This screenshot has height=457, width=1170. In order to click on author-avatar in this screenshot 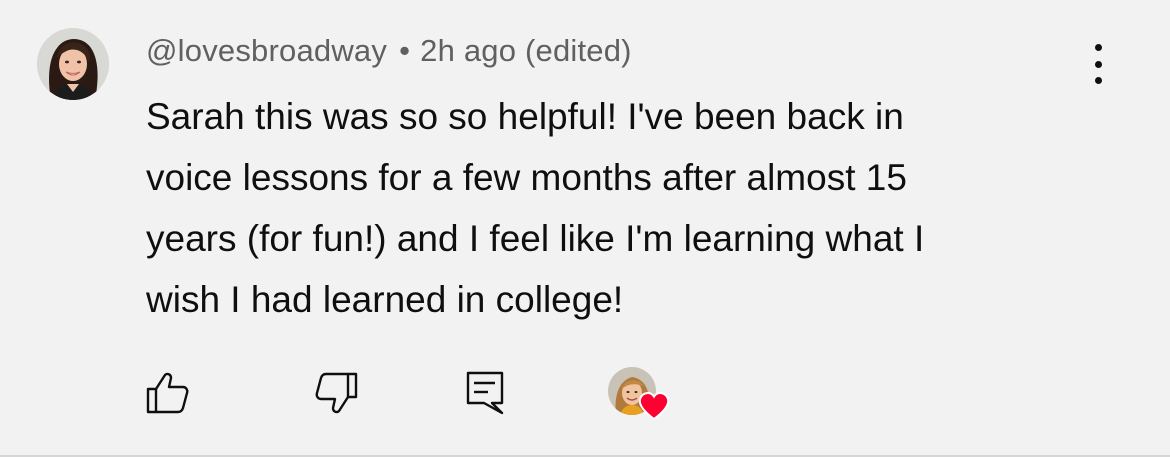, I will do `click(73, 64)`.